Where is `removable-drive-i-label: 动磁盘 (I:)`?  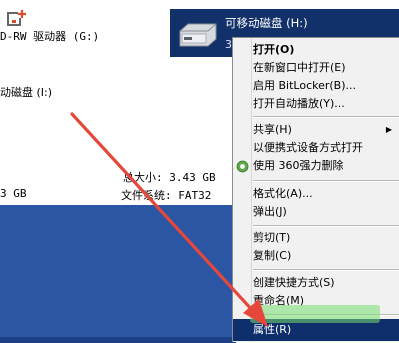 removable-drive-i-label: 动磁盘 (I:) is located at coordinates (26, 92).